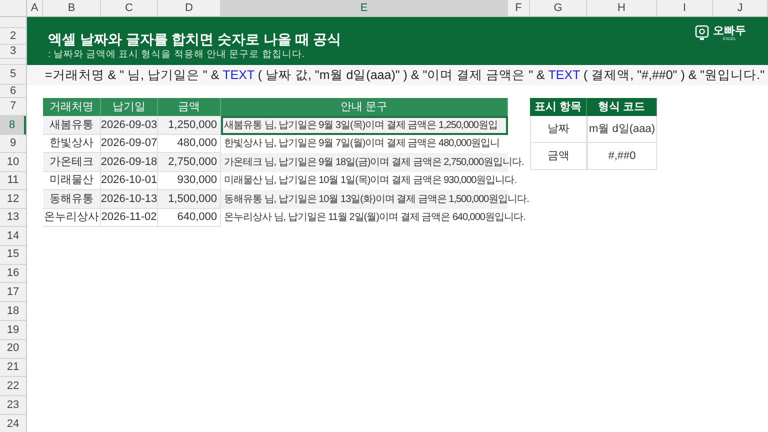  What do you see at coordinates (13, 125) in the screenshot?
I see `row-header: 8` at bounding box center [13, 125].